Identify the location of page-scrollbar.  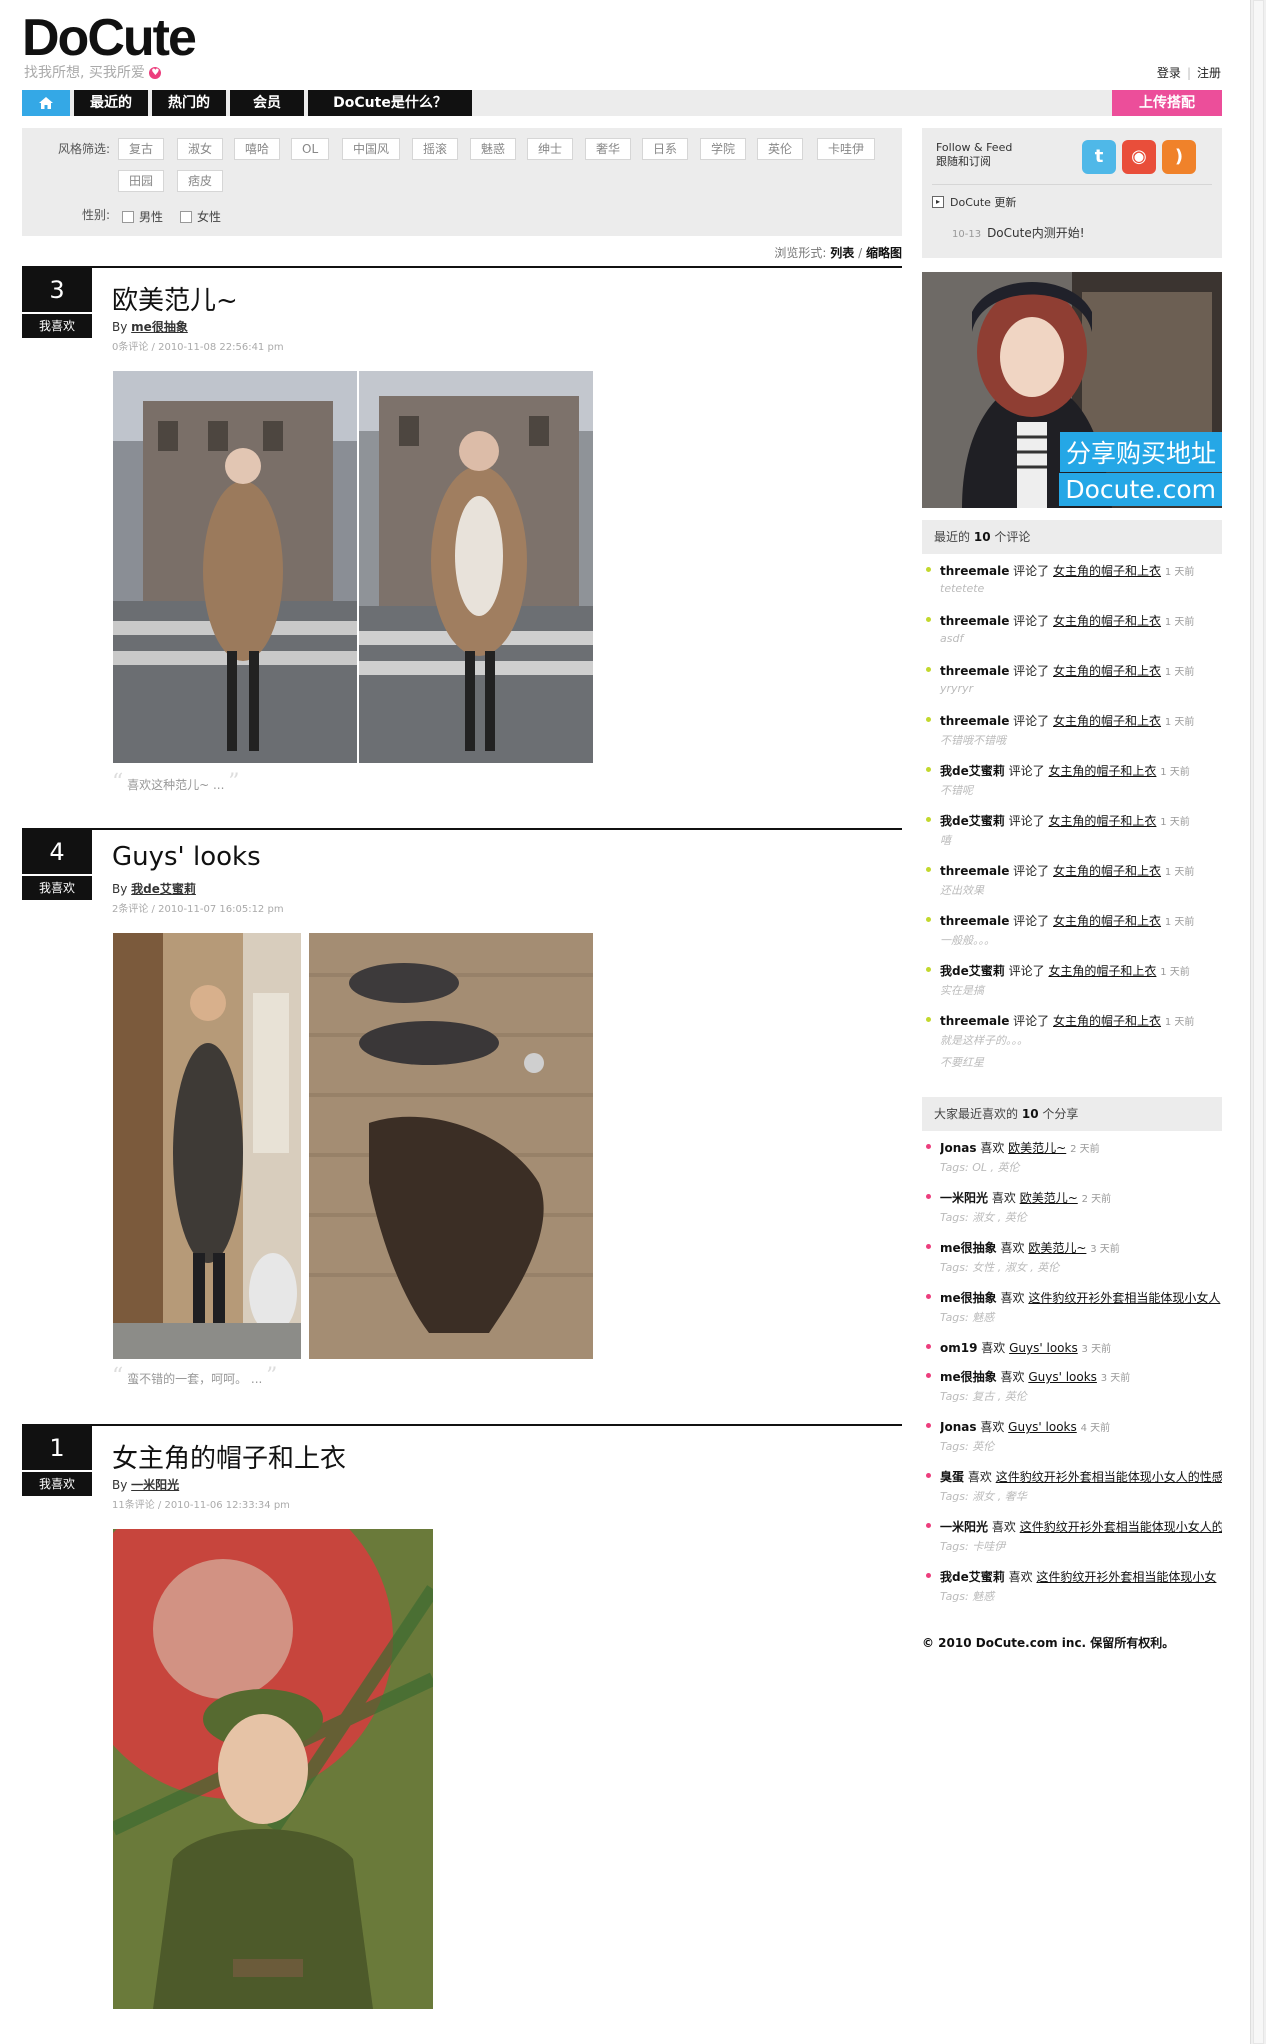
(1258, 1022).